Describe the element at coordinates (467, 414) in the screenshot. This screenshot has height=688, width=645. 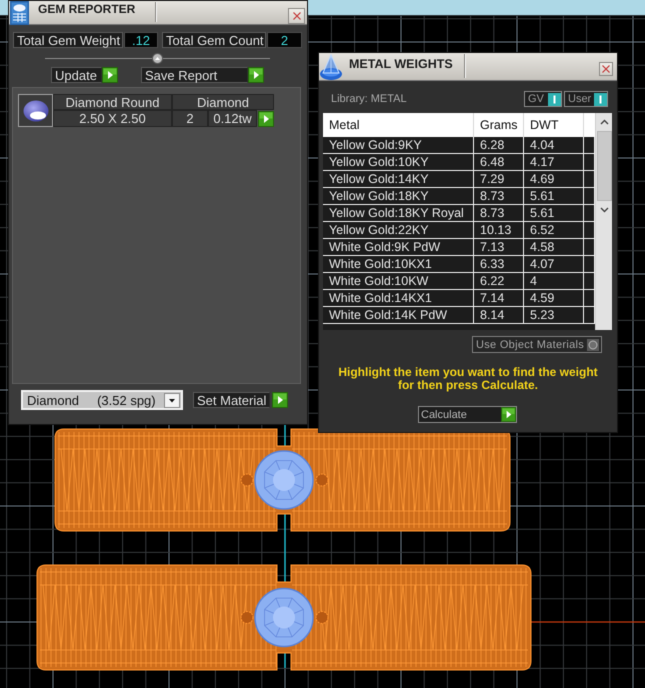
I see `calculate-button: Calculate` at that location.